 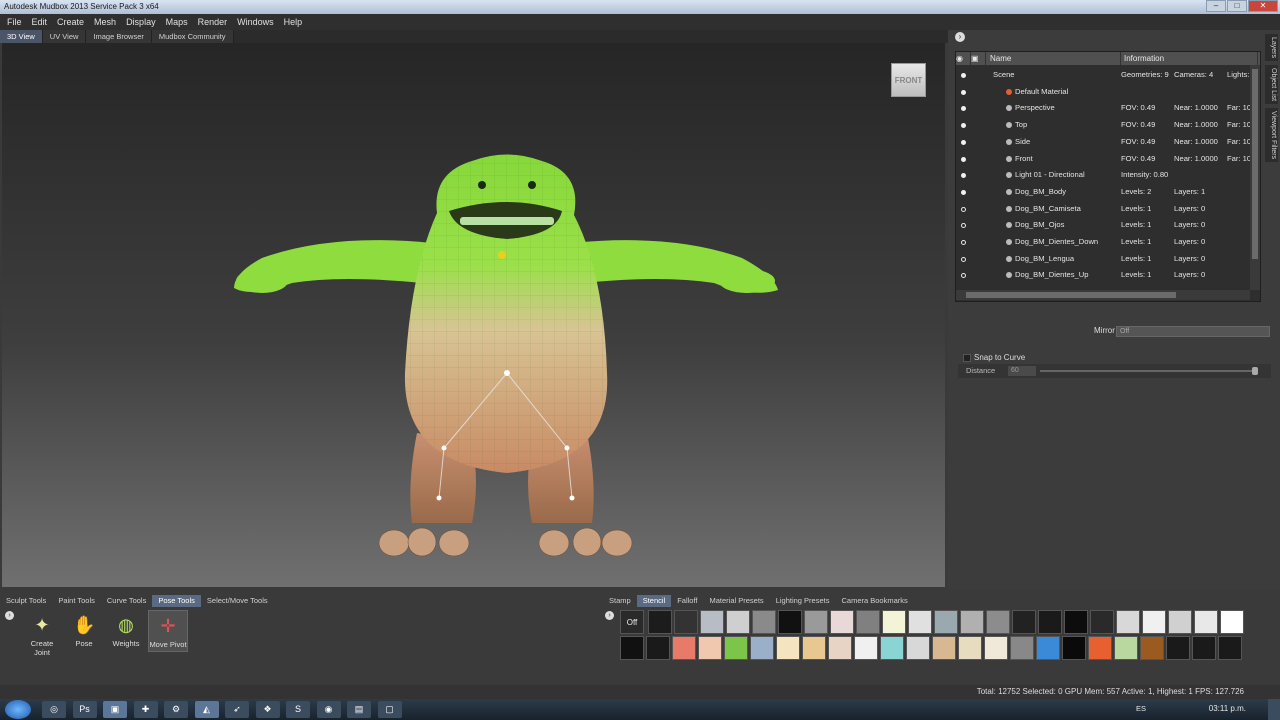 I want to click on minimize-button: –, so click(x=1216, y=6).